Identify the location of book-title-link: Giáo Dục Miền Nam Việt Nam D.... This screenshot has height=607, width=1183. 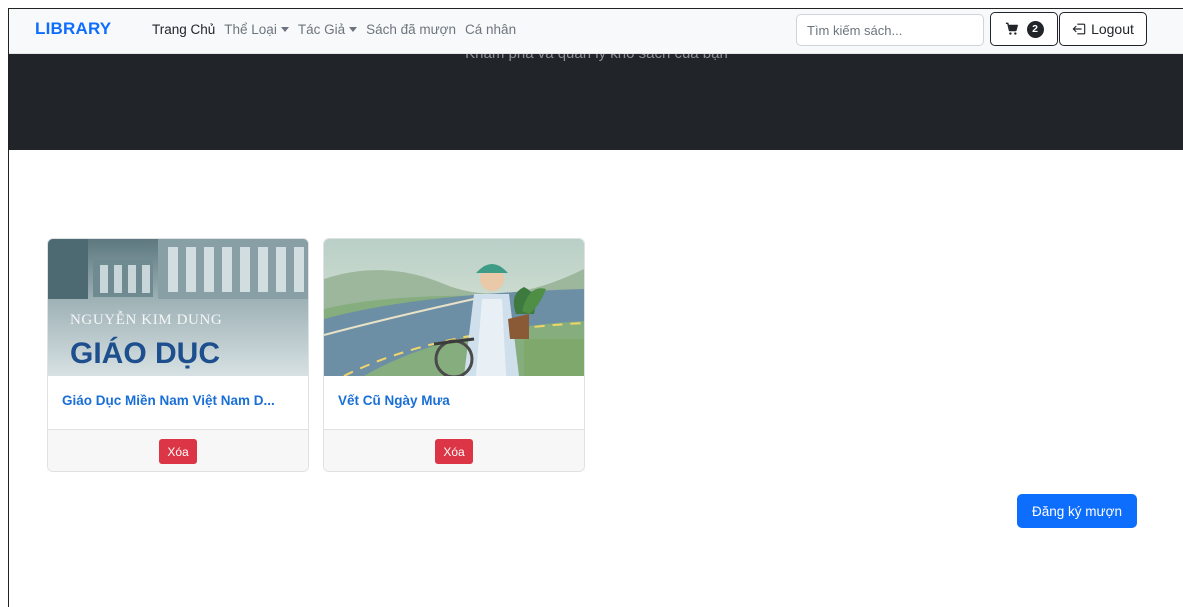
(180, 400).